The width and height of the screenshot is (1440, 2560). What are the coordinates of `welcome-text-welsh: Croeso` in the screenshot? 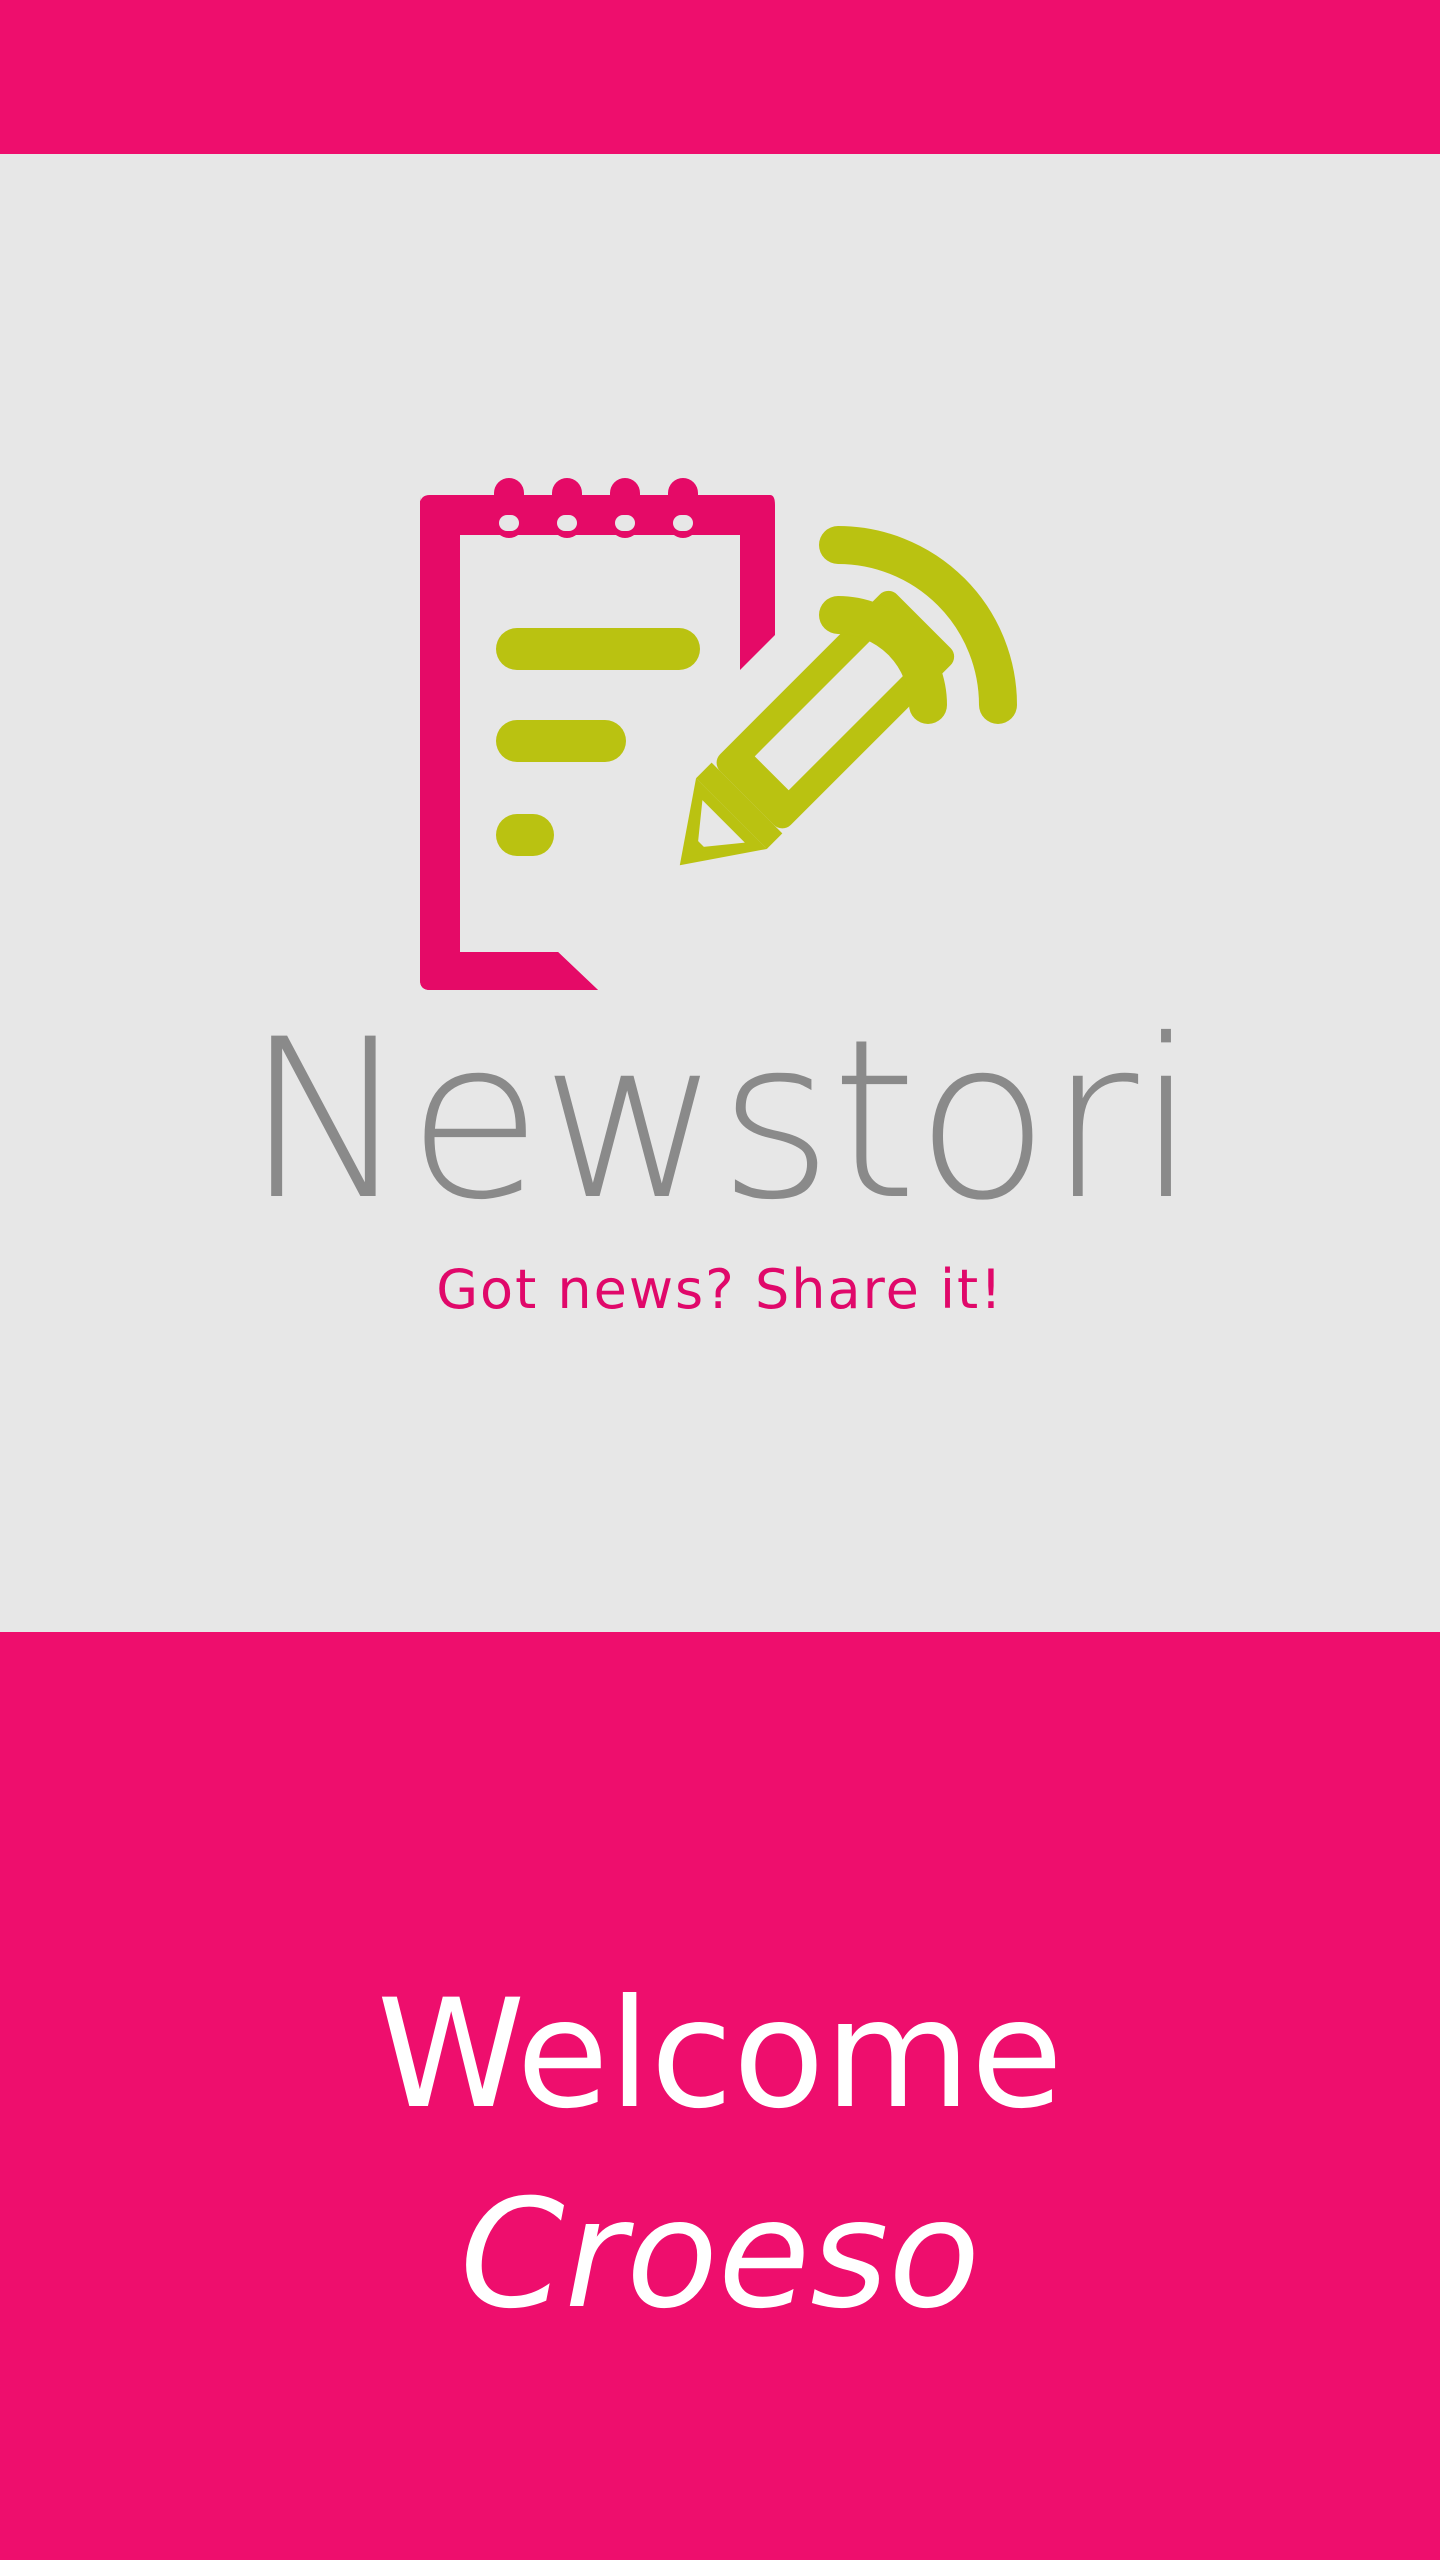 It's located at (720, 2255).